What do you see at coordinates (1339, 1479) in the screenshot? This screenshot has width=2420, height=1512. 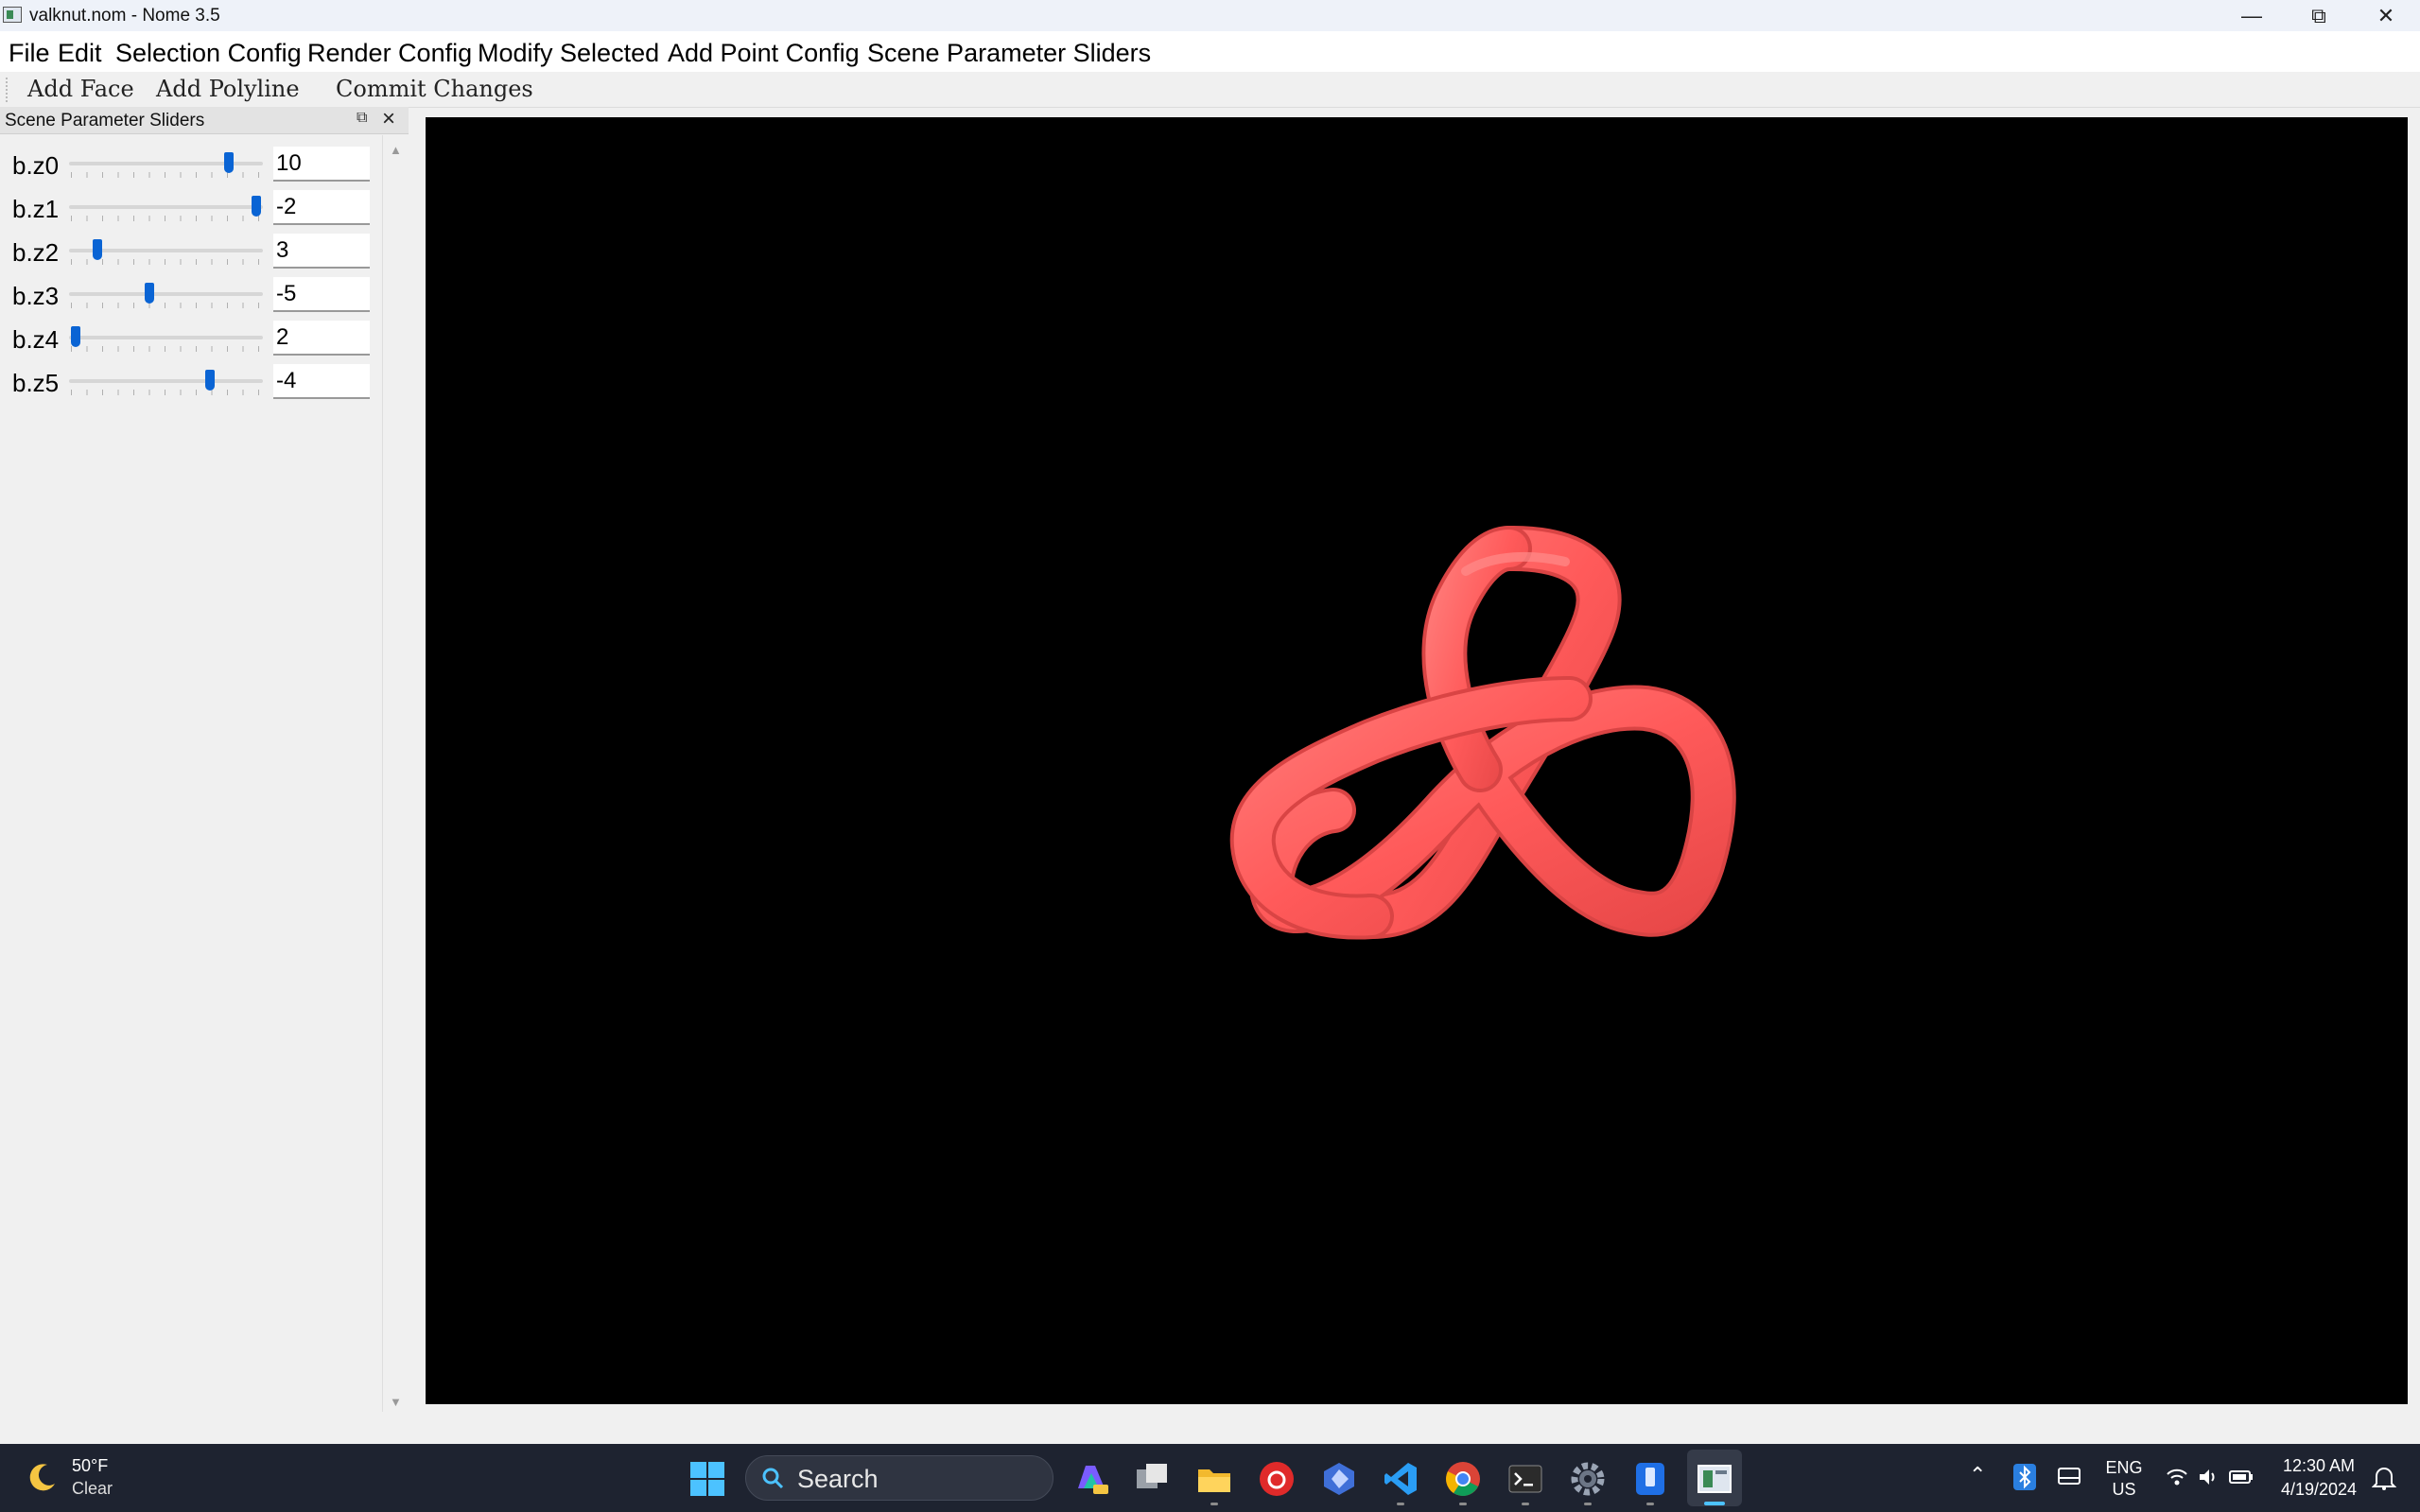 I see `dev-app-icon` at bounding box center [1339, 1479].